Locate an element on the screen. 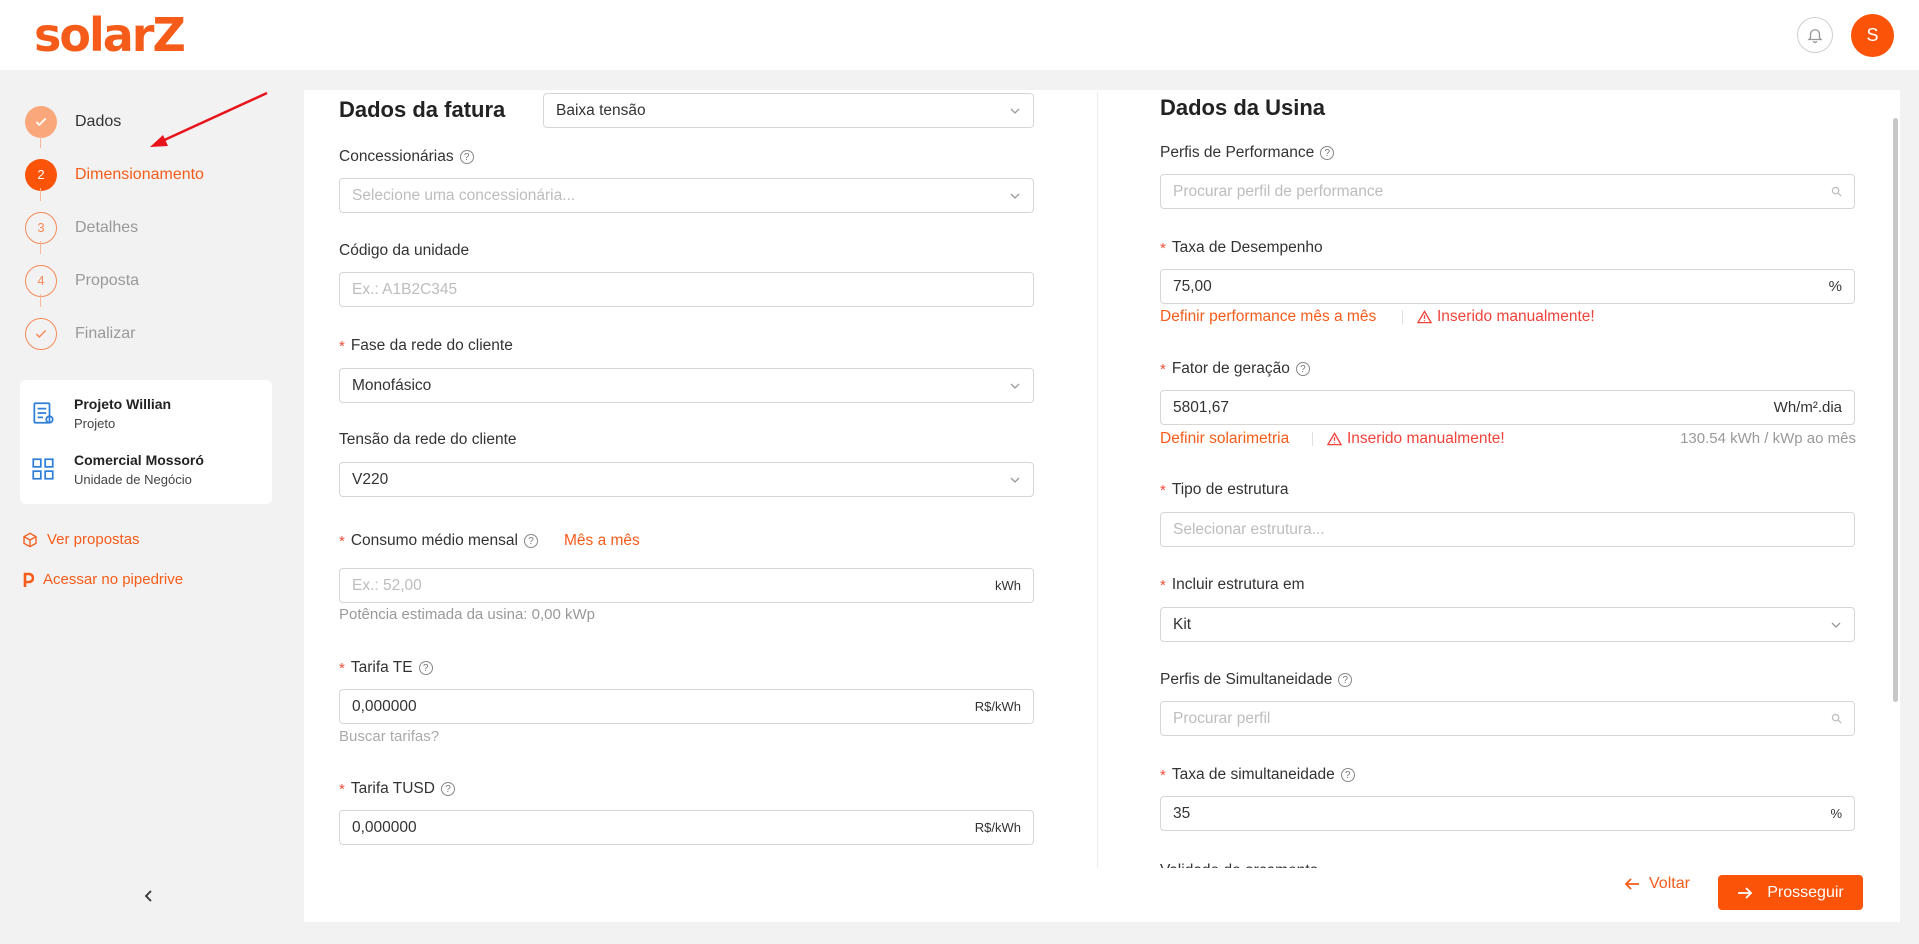 This screenshot has height=944, width=1919. collapse-sidebar-icon is located at coordinates (149, 896).